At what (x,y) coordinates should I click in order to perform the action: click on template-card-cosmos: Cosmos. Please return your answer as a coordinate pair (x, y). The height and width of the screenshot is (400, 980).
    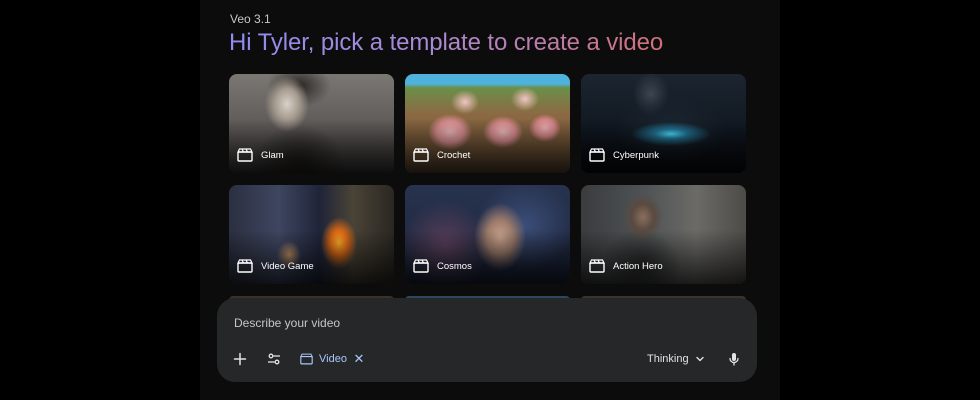
    Looking at the image, I should click on (487, 234).